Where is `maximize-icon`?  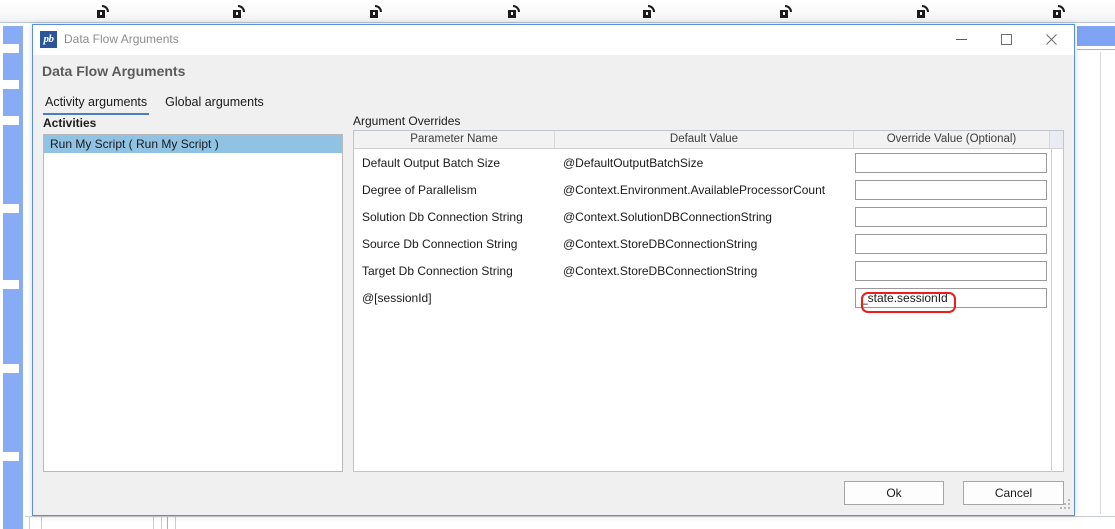 maximize-icon is located at coordinates (1006, 39).